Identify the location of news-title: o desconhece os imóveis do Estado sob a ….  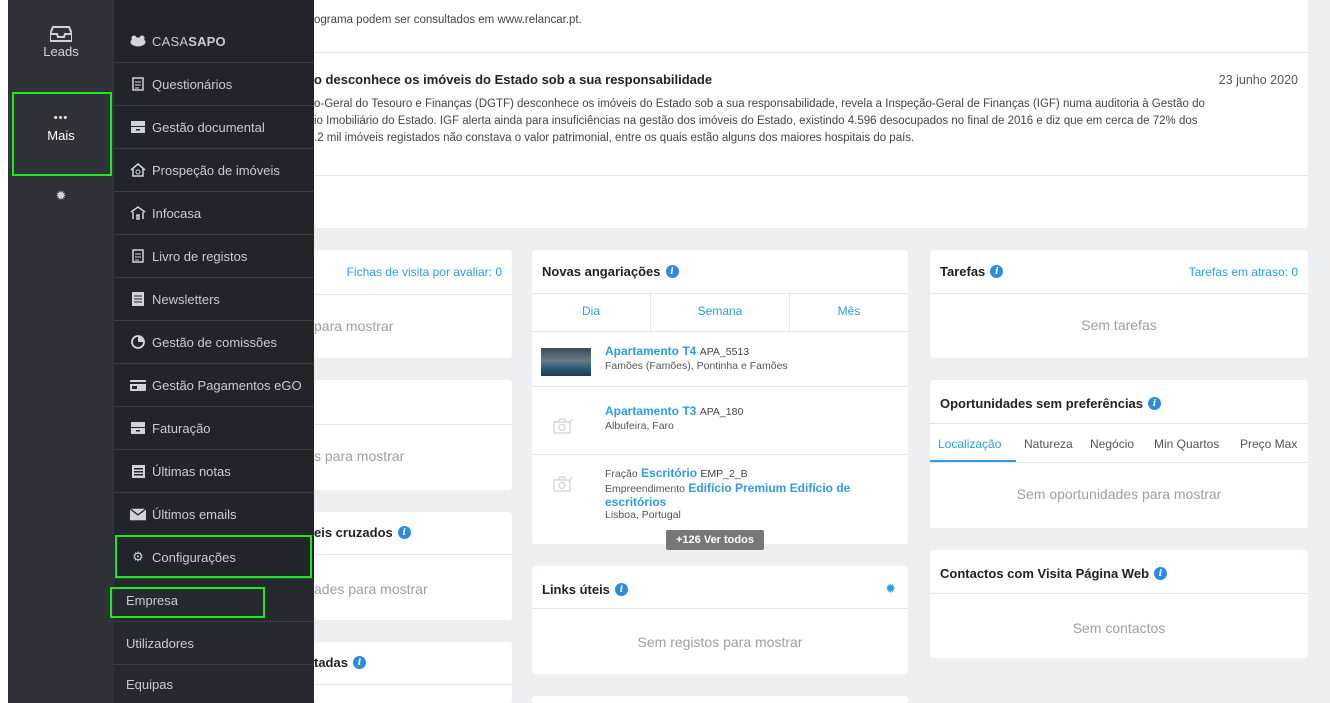
(513, 79).